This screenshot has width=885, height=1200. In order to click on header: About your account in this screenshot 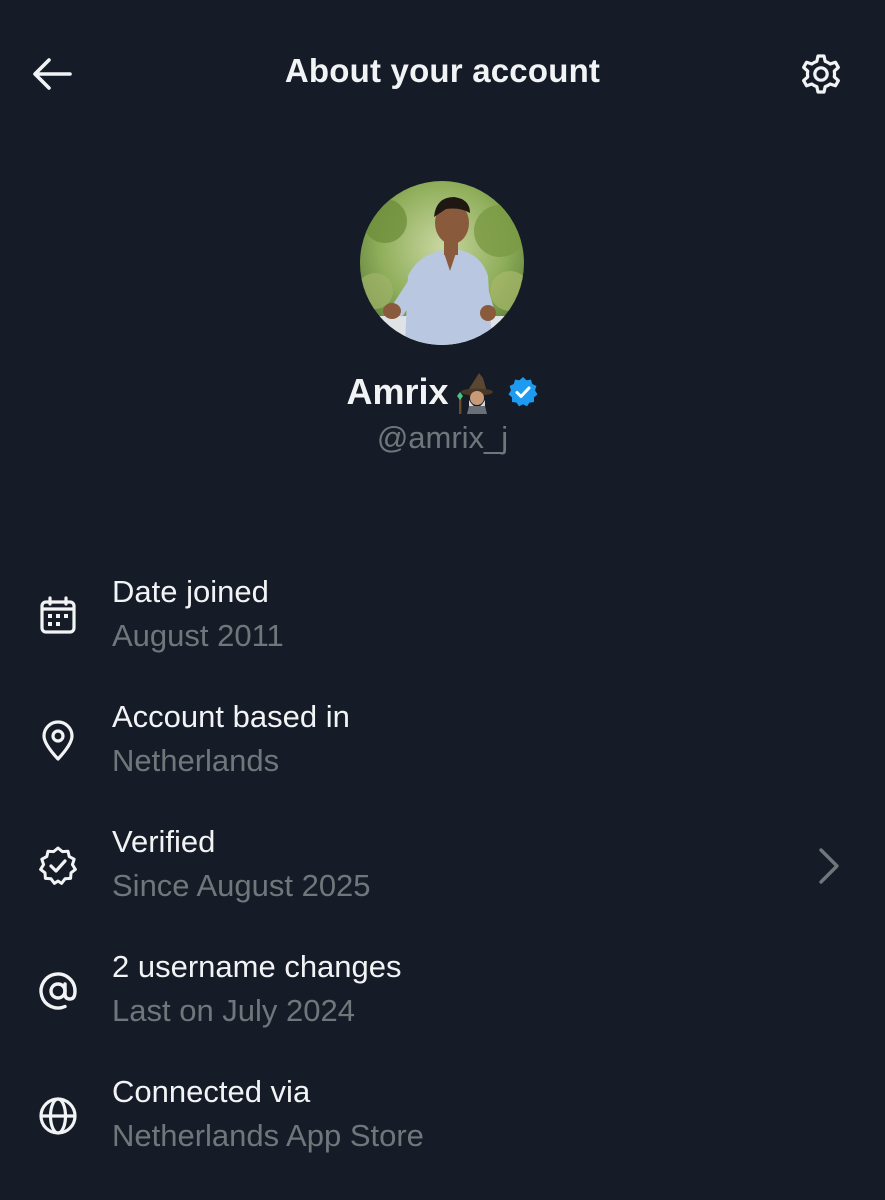, I will do `click(442, 74)`.